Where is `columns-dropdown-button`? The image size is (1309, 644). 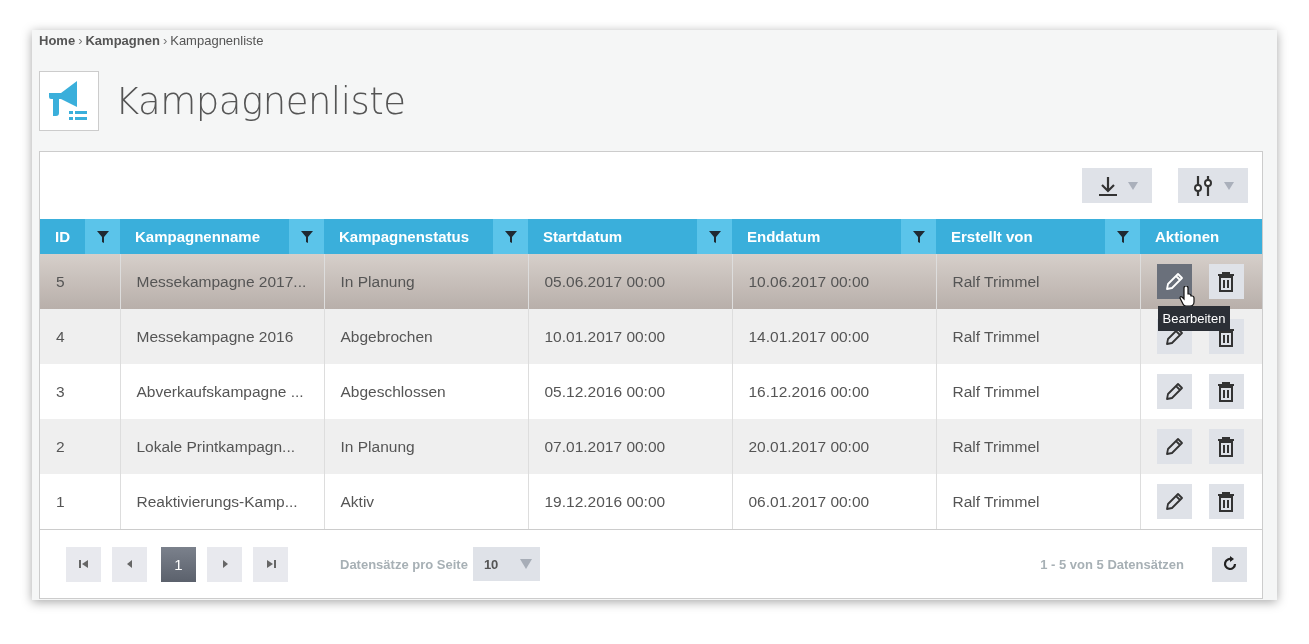
columns-dropdown-button is located at coordinates (1213, 185).